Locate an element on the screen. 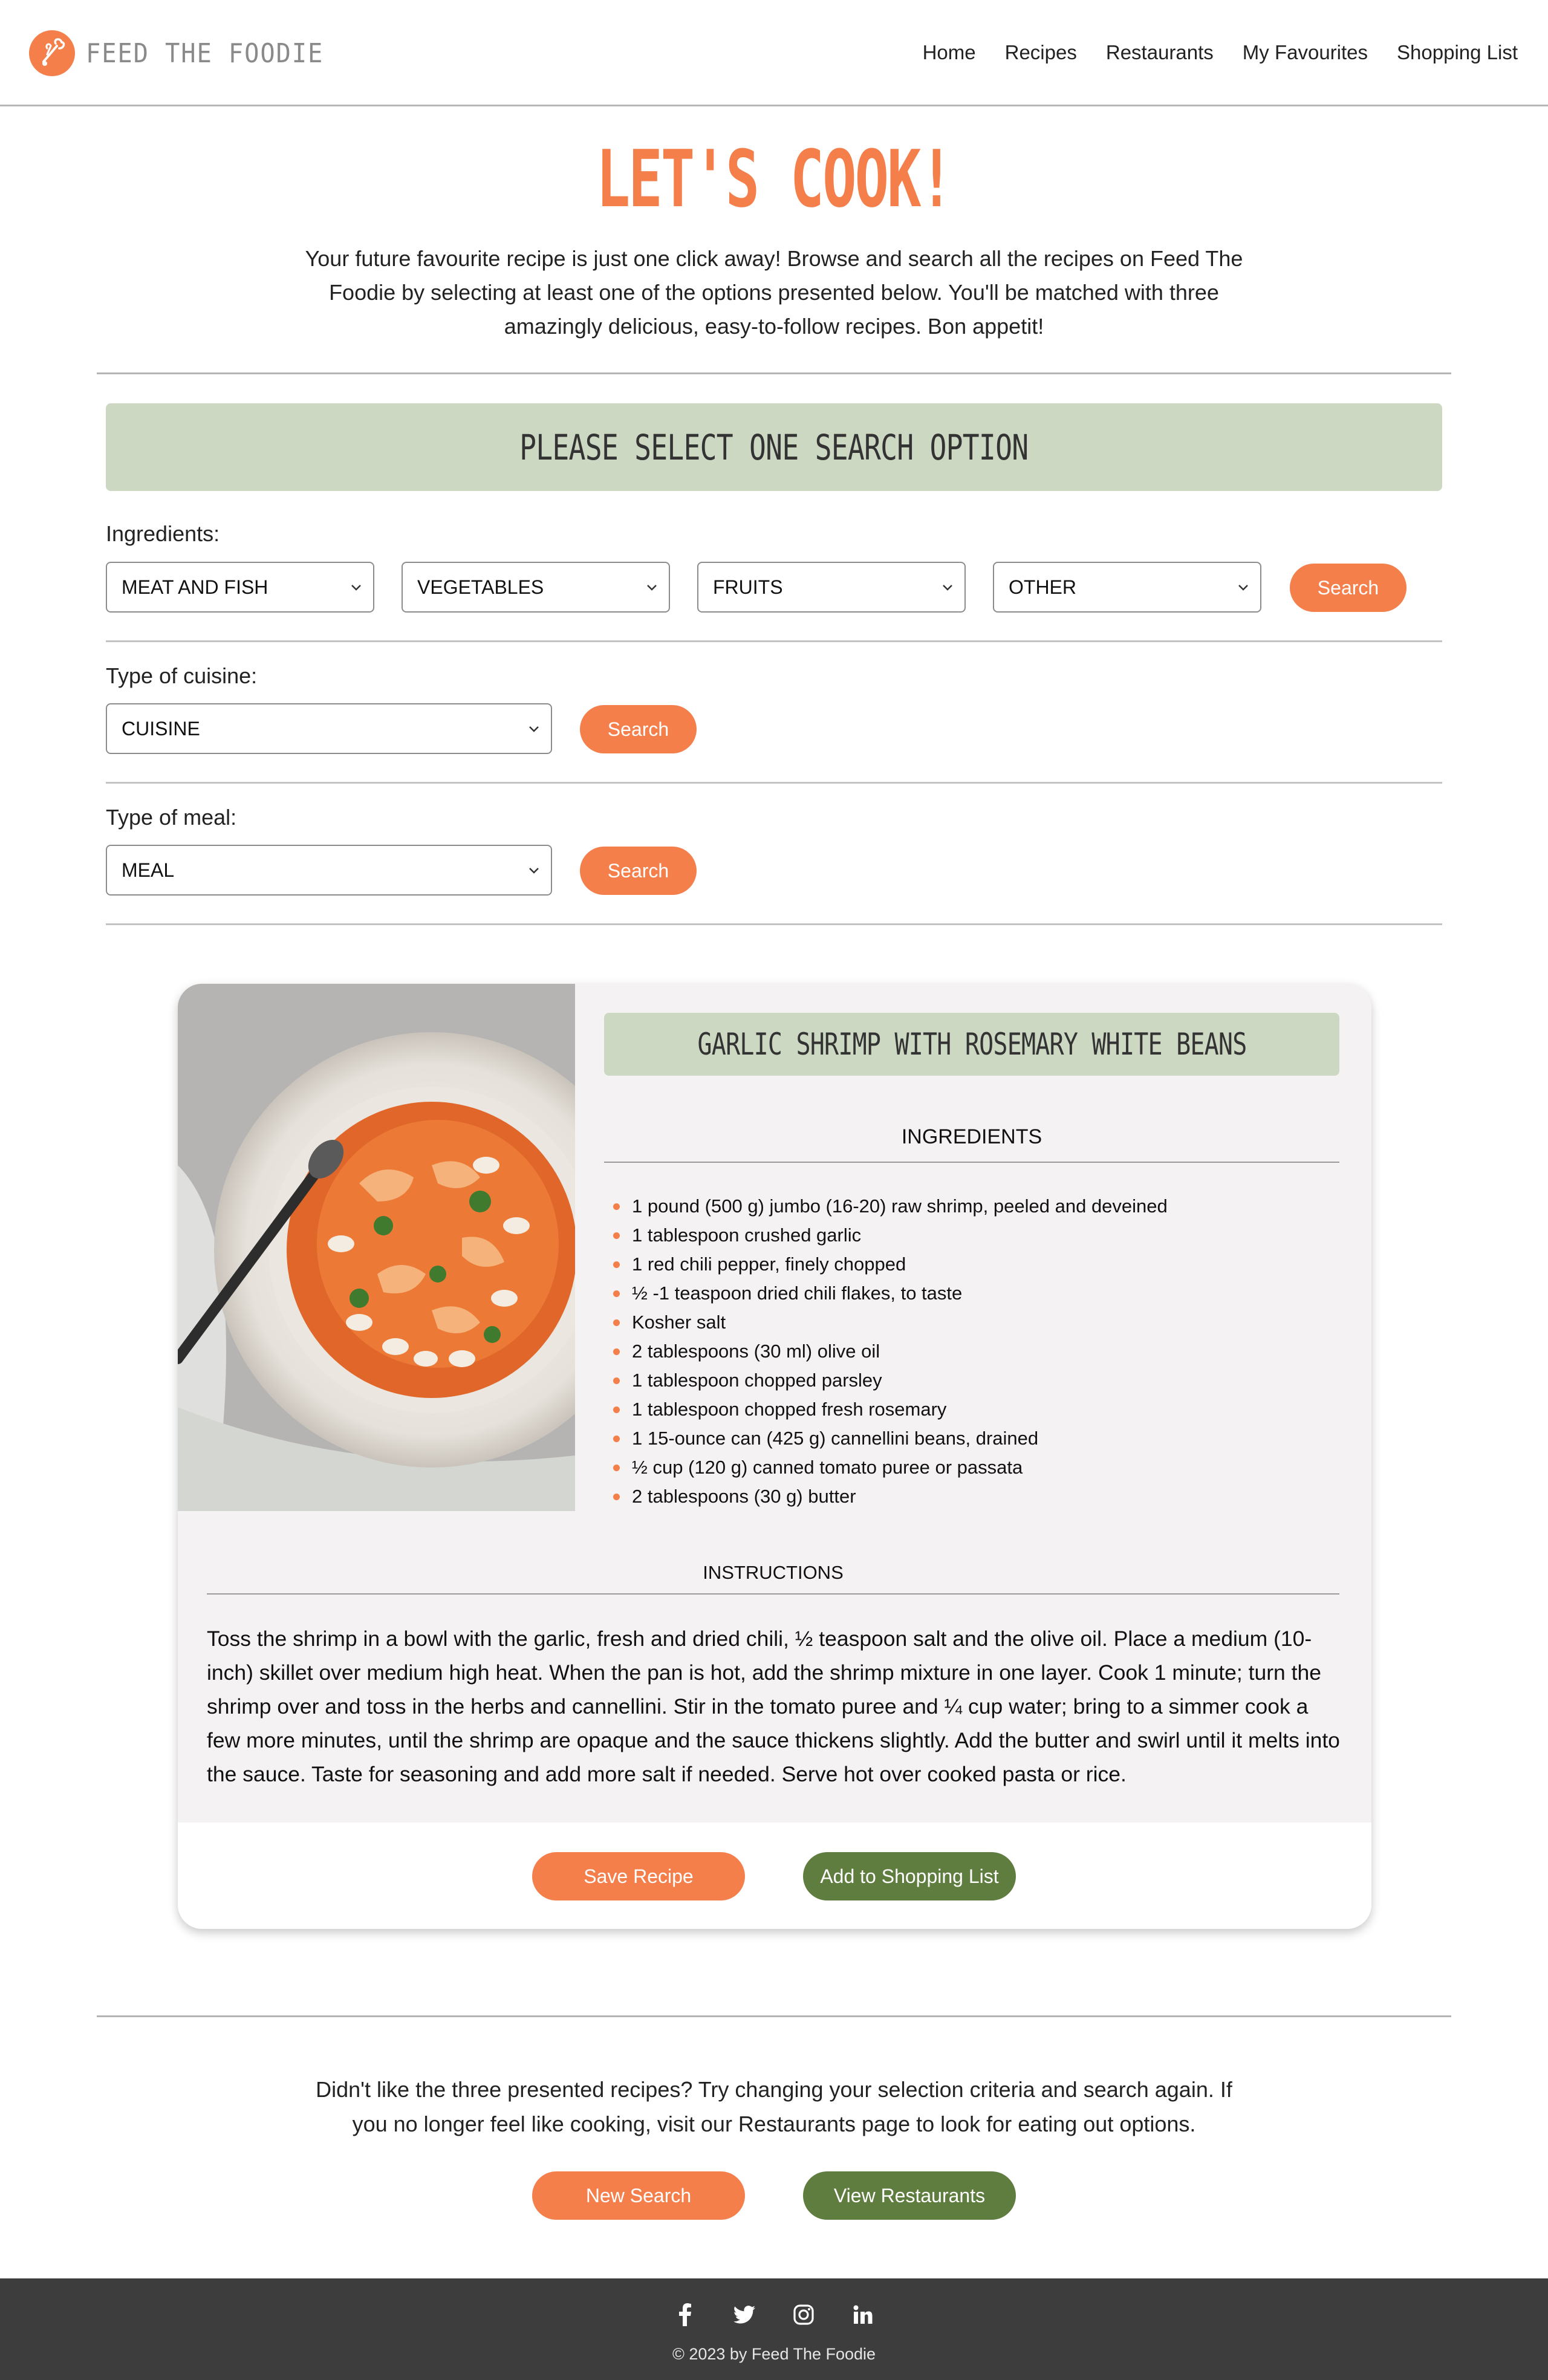  select-value: MEAL is located at coordinates (148, 870).